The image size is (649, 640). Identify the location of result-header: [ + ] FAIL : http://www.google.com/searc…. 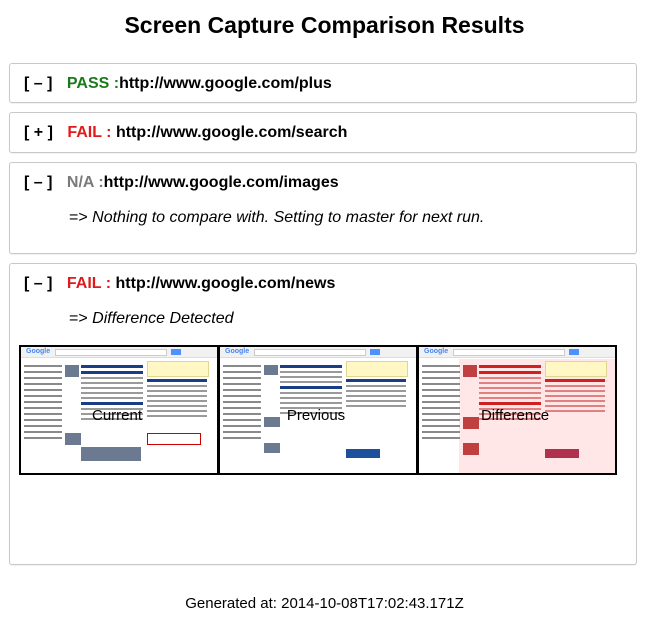
(185, 133).